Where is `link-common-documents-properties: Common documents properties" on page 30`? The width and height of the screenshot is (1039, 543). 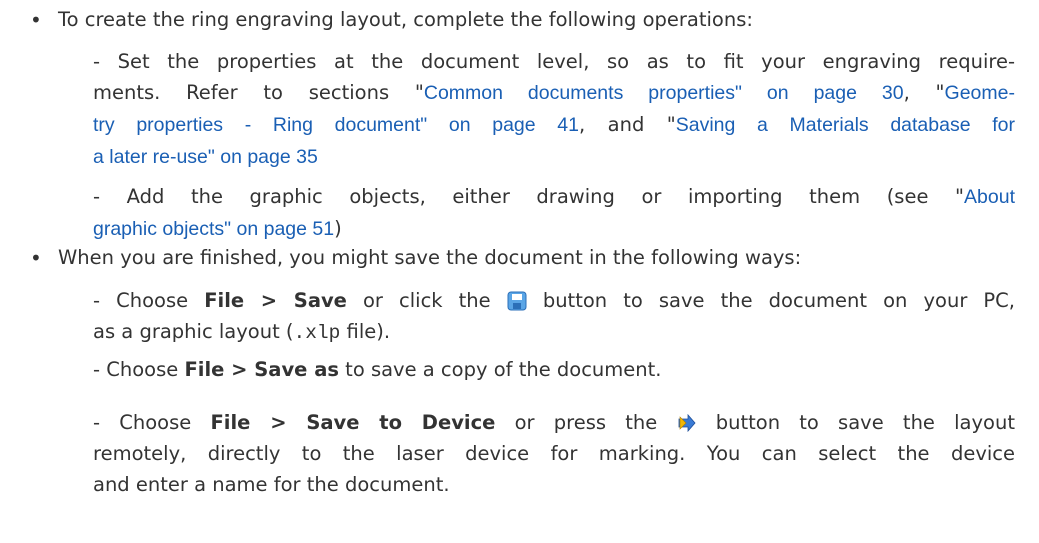 link-common-documents-properties: Common documents properties" on page 30 is located at coordinates (664, 93).